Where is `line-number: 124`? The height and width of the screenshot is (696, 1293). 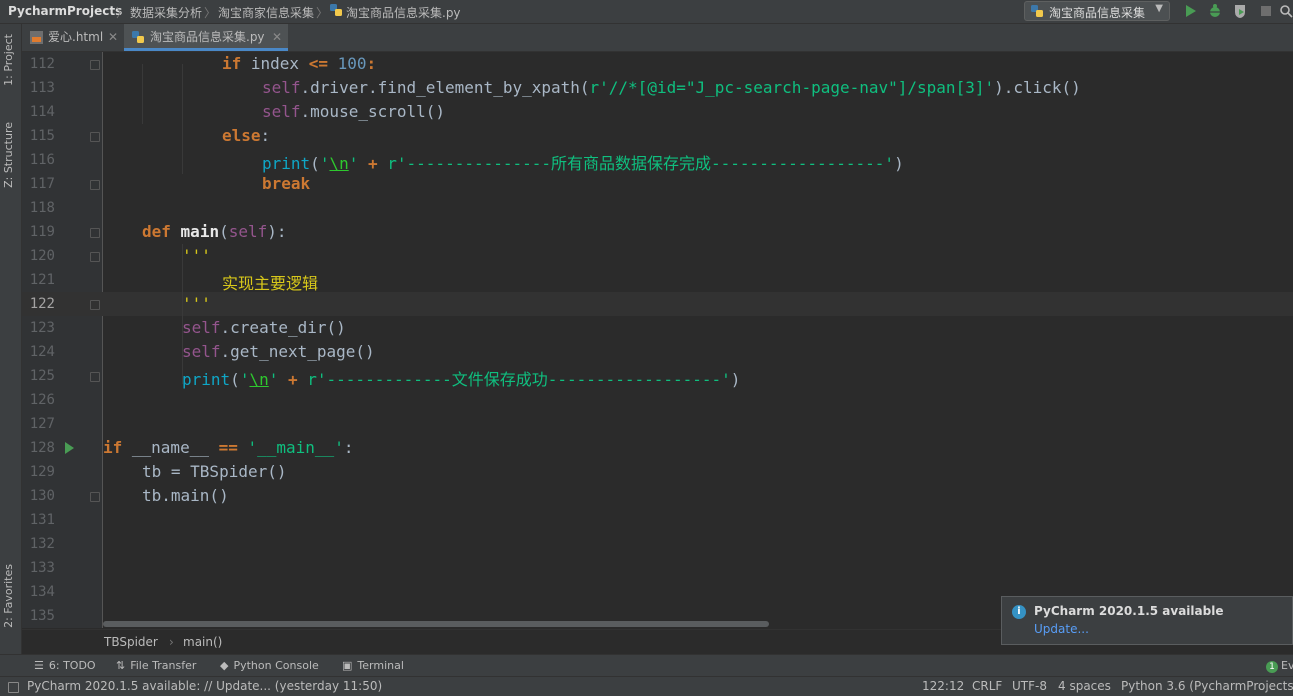 line-number: 124 is located at coordinates (42, 352).